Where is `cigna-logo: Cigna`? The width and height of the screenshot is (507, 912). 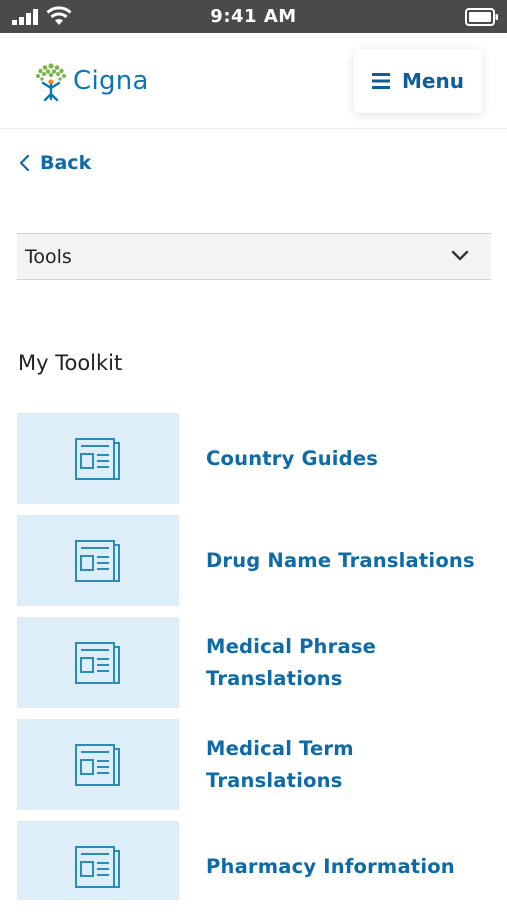
cigna-logo: Cigna is located at coordinates (90, 81).